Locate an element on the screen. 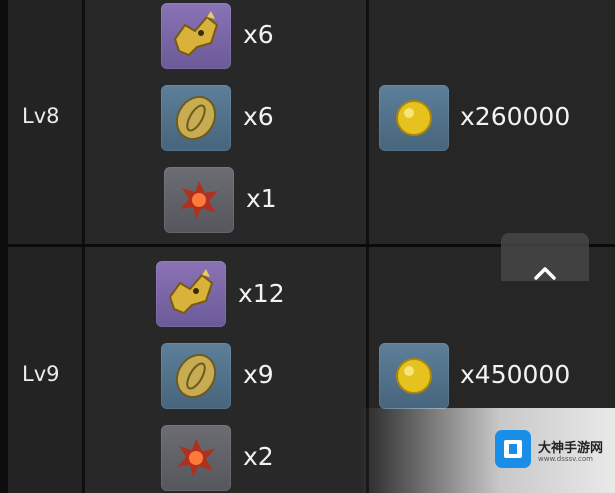 The width and height of the screenshot is (615, 493). watermark-logo is located at coordinates (513, 449).